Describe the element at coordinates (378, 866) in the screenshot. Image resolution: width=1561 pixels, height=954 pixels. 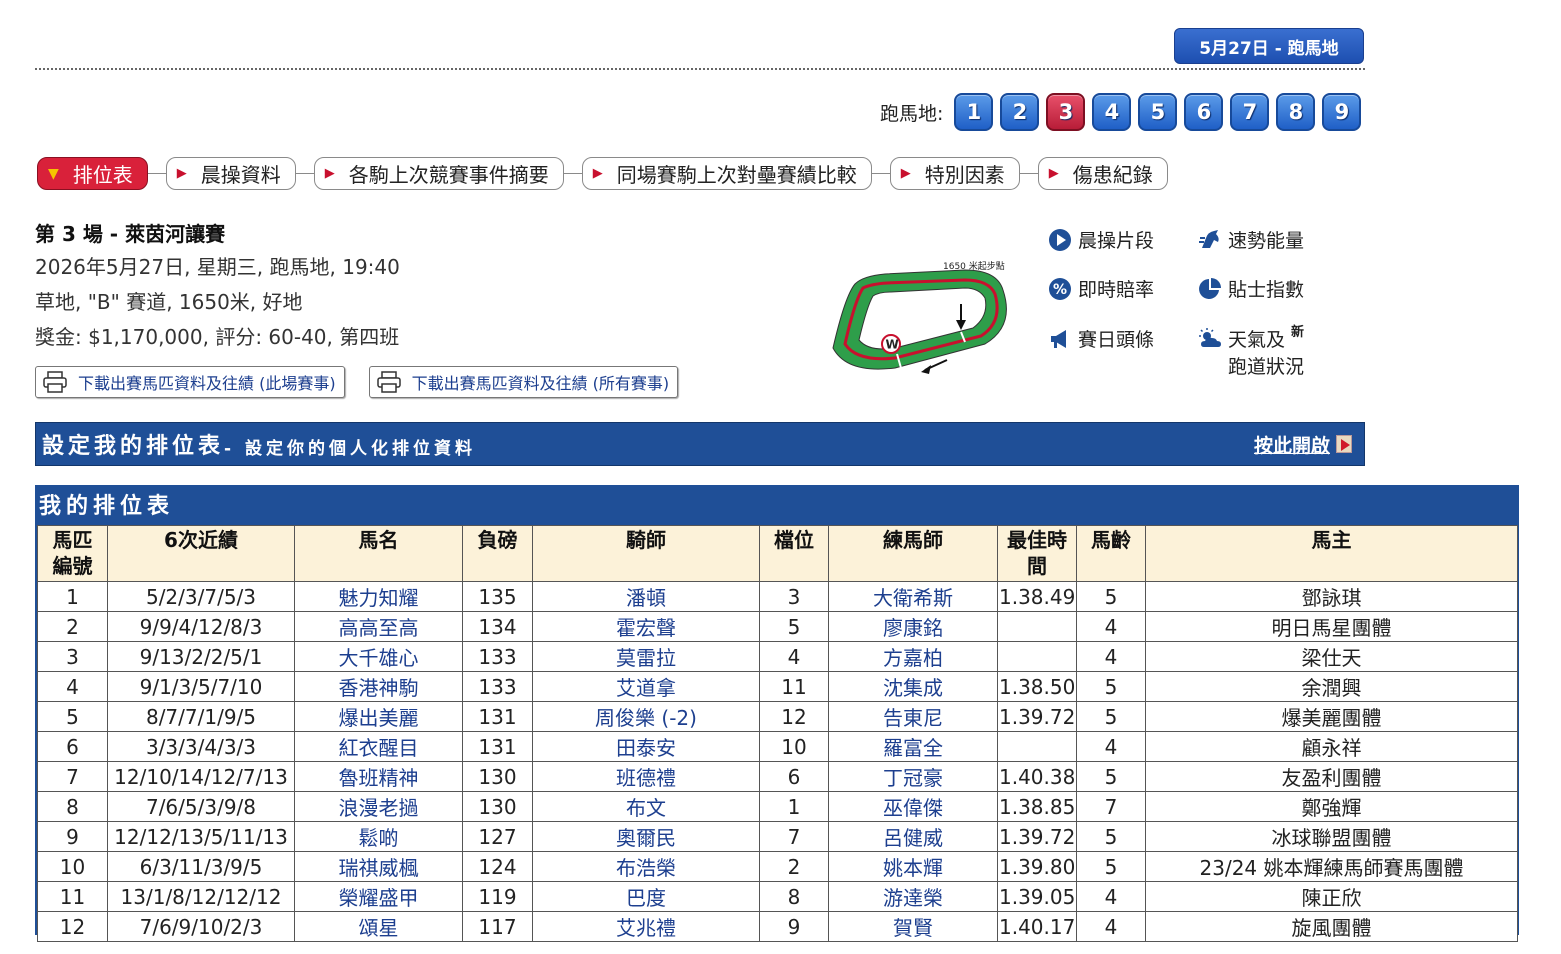
I see `cell-horse: 瑞祺威楓` at that location.